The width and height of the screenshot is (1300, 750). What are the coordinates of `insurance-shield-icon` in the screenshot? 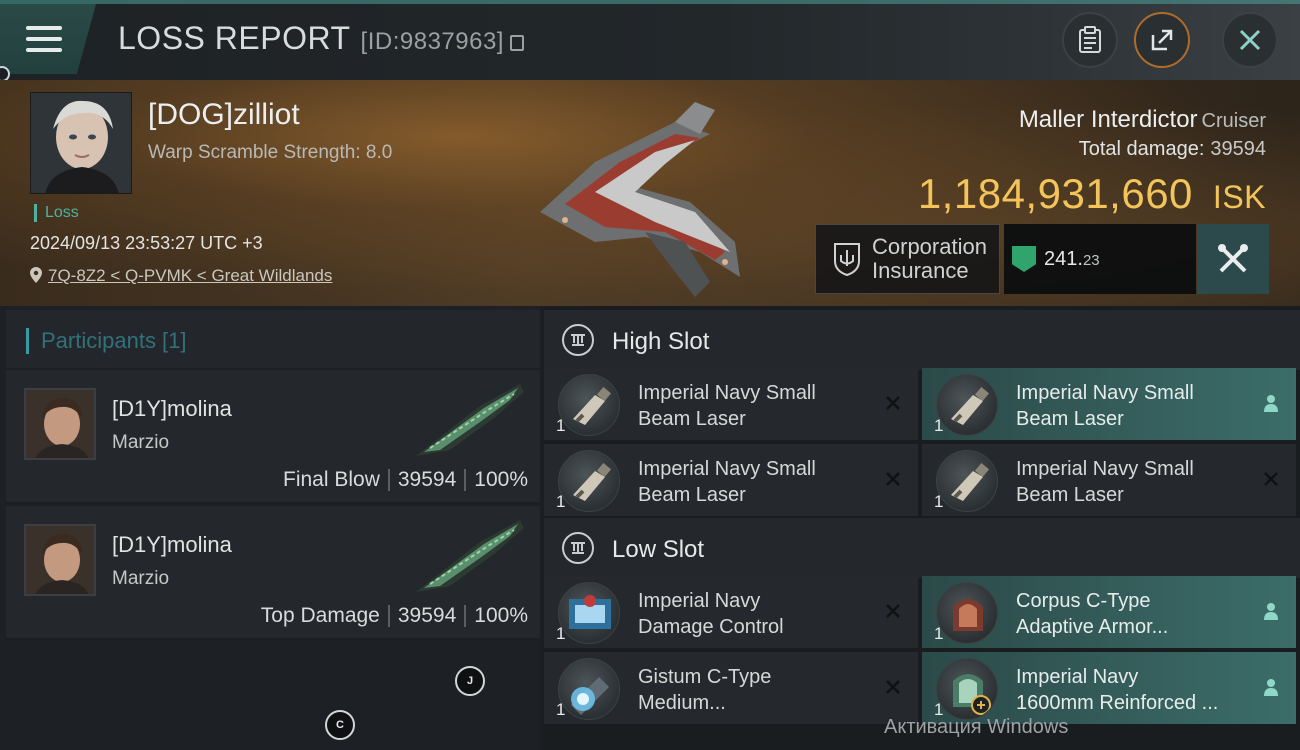 It's located at (847, 260).